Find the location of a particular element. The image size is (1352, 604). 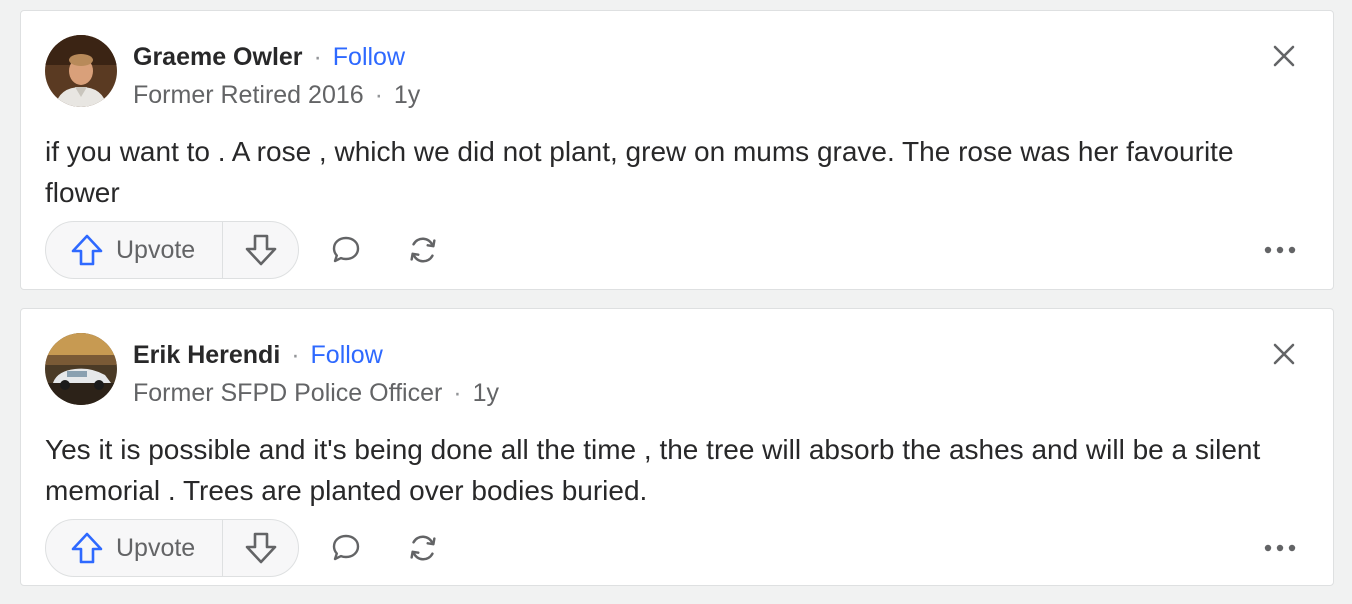

author-meta: Former Retired 2016 · 1y is located at coordinates (276, 95).